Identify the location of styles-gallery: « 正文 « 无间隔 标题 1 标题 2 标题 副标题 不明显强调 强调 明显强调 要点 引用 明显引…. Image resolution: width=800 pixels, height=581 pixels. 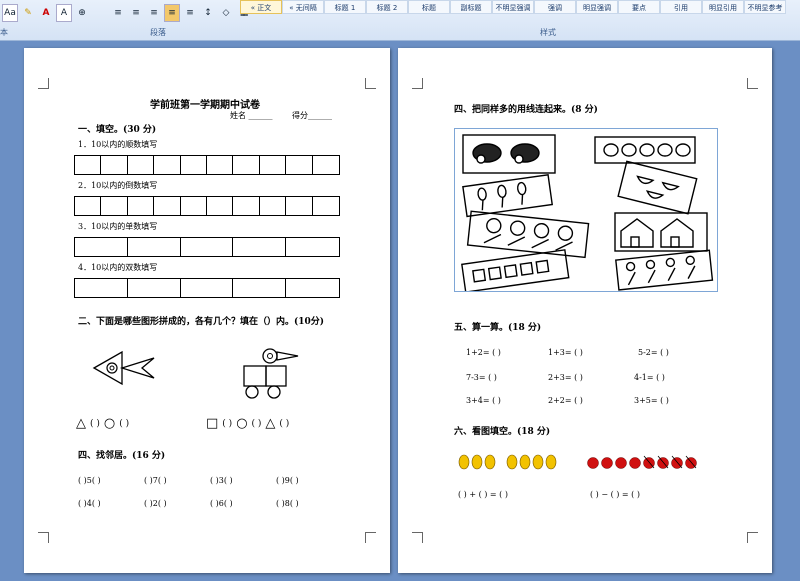
(520, 9).